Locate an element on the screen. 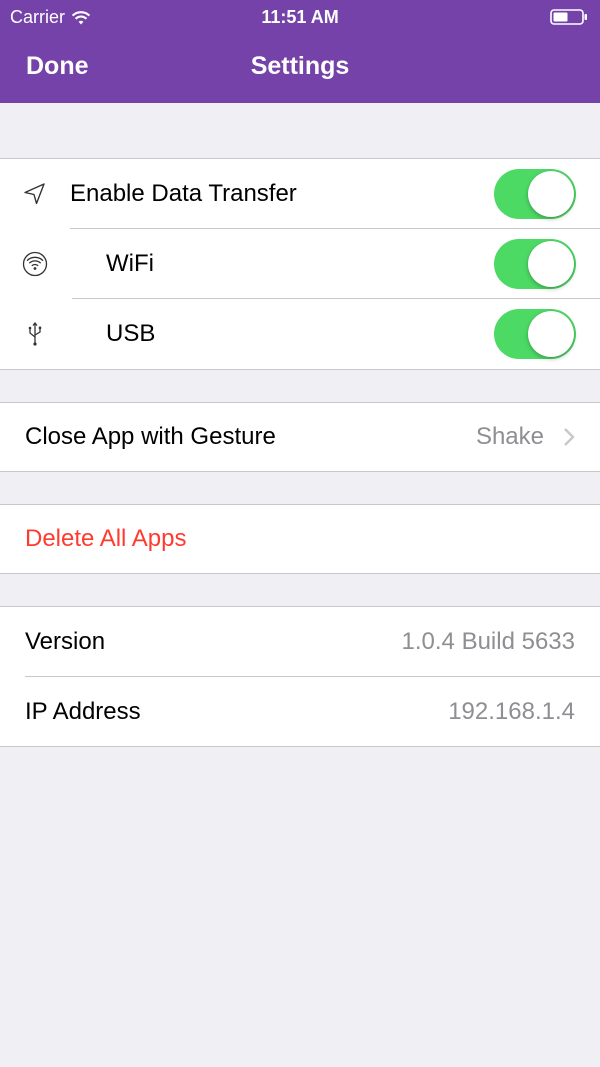 This screenshot has height=1067, width=600. ip-address-label: IP Address is located at coordinates (83, 711).